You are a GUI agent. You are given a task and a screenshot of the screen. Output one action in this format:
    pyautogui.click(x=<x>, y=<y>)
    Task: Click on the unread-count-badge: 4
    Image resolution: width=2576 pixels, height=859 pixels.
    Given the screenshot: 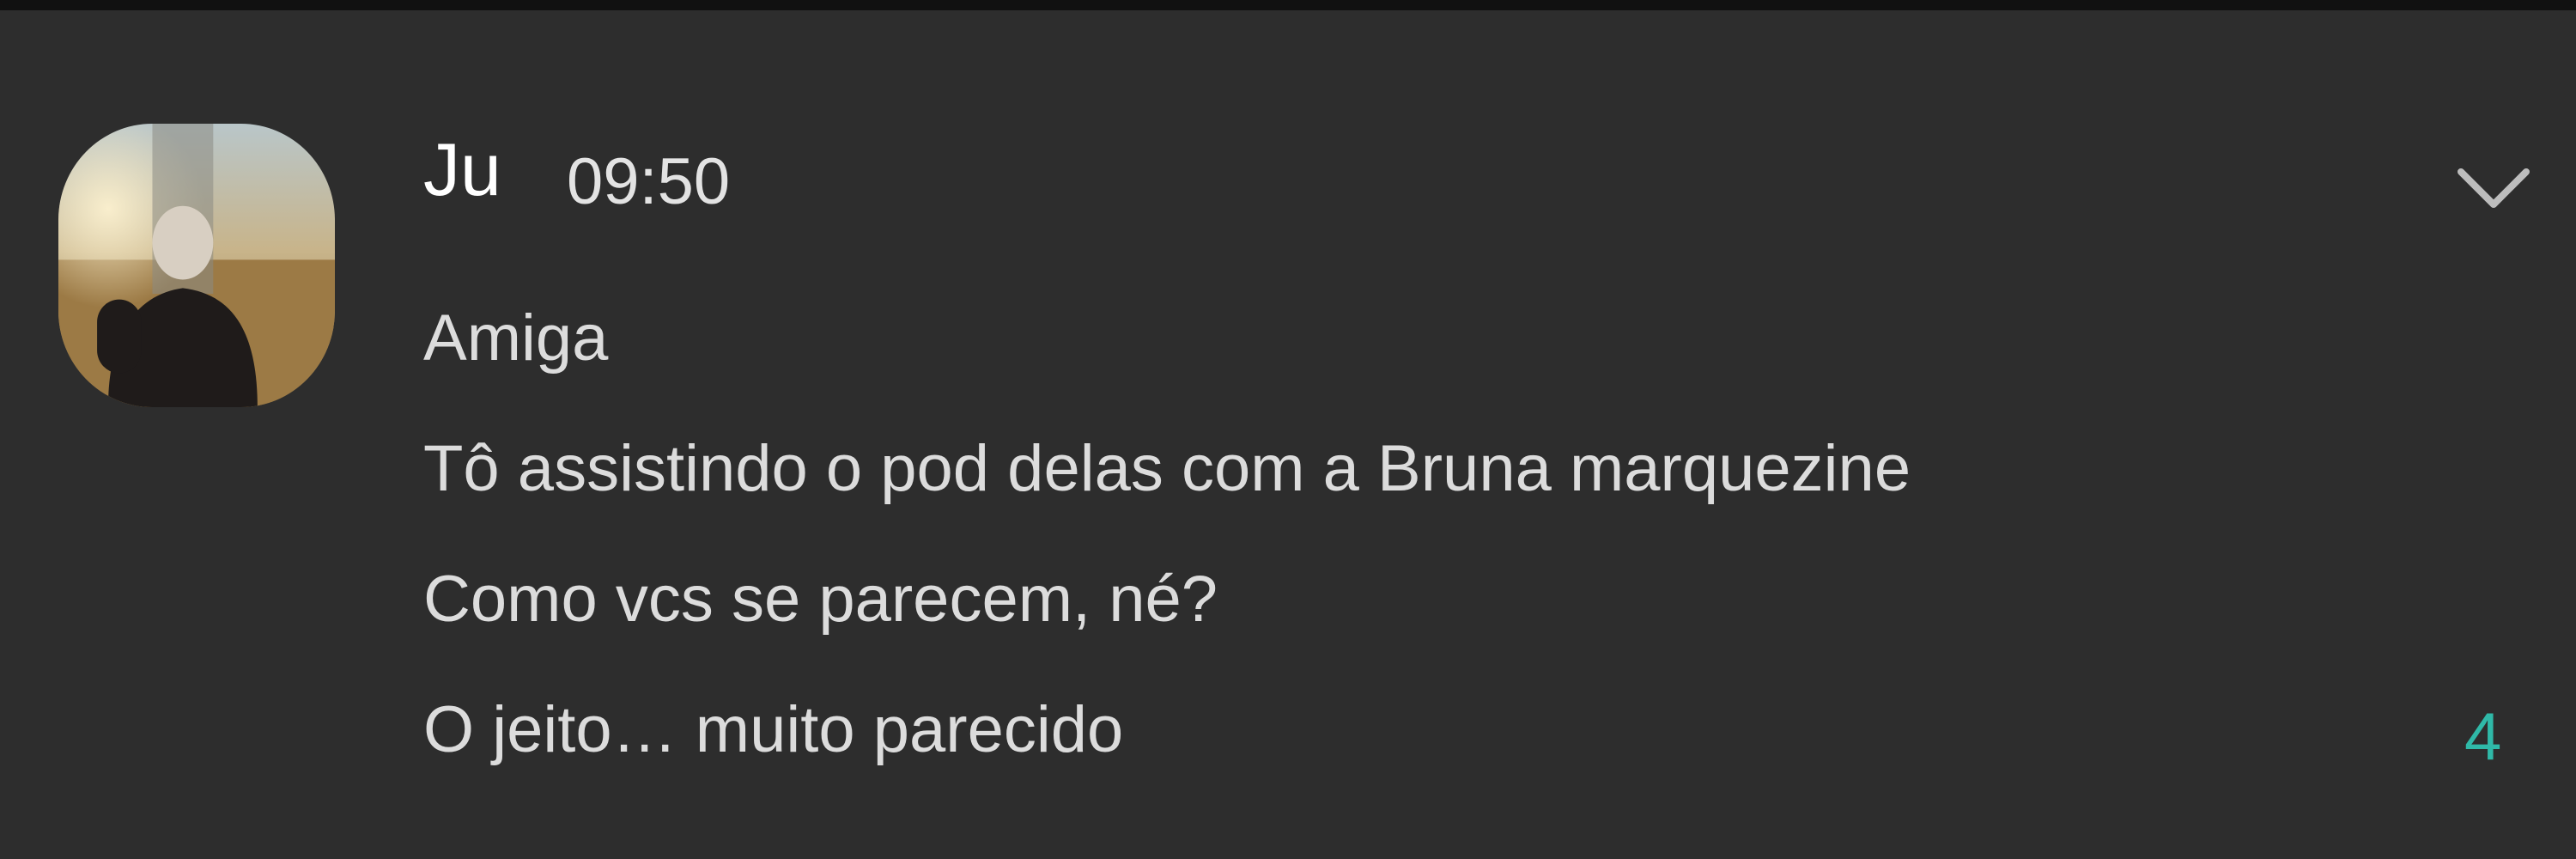 What is the action you would take?
    pyautogui.click(x=2483, y=736)
    